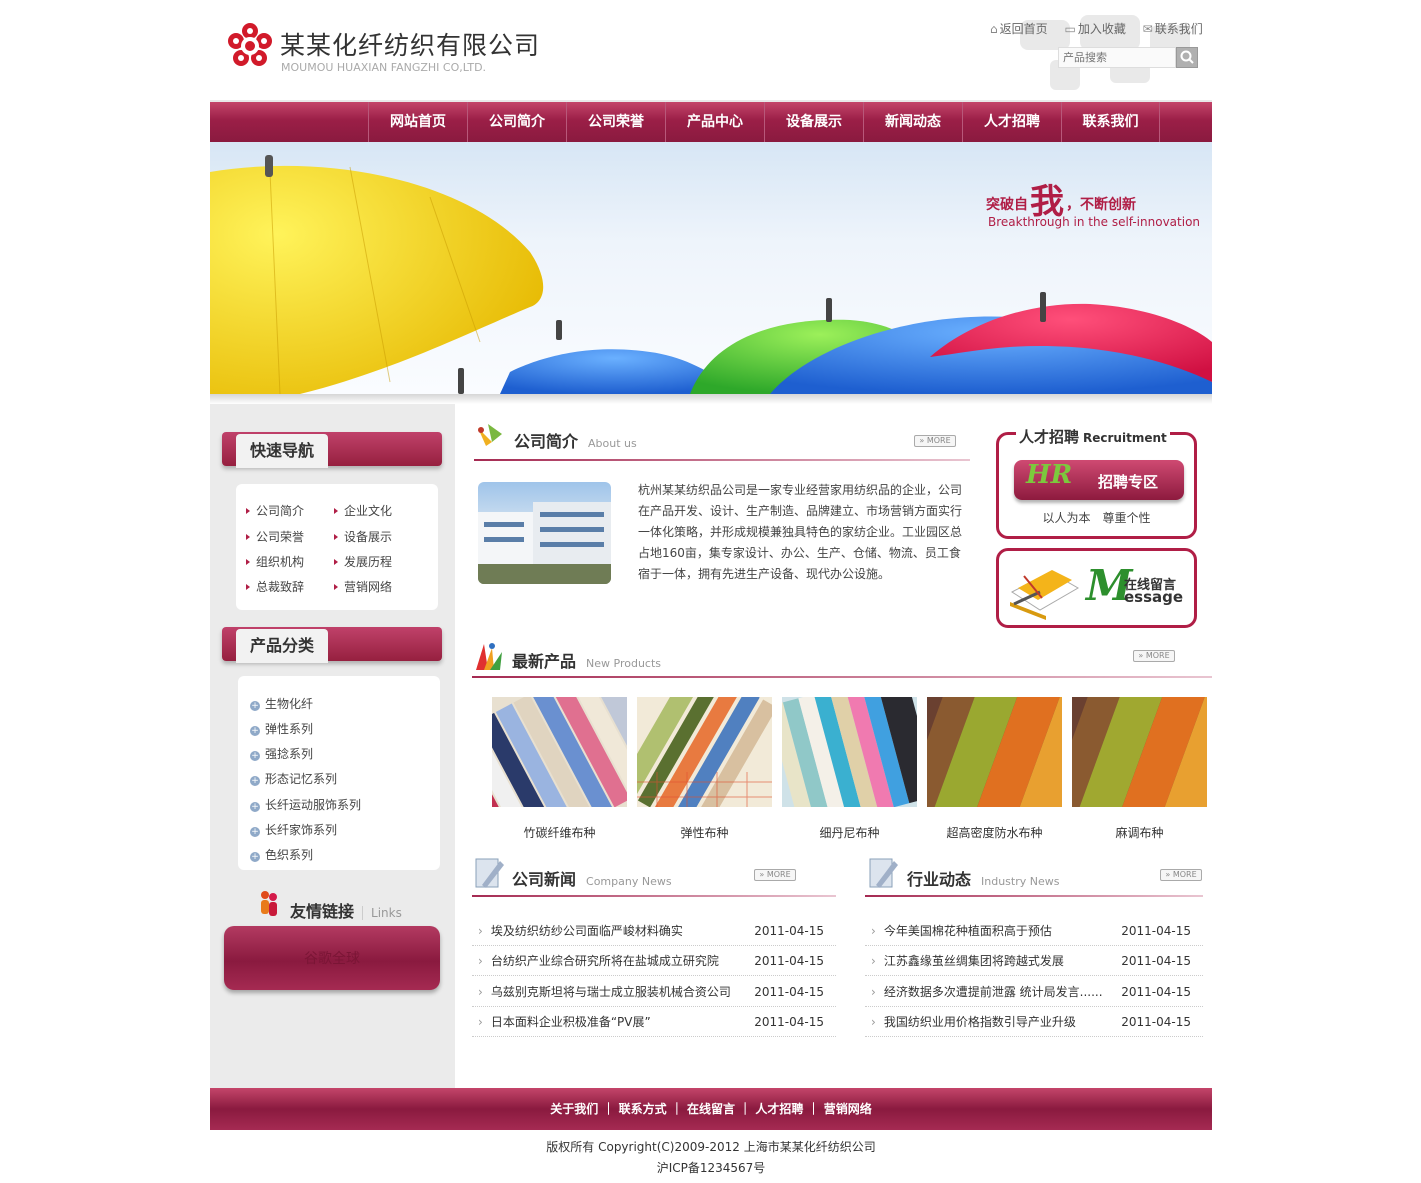 This screenshot has height=1183, width=1421. I want to click on company-news-divider, so click(654, 896).